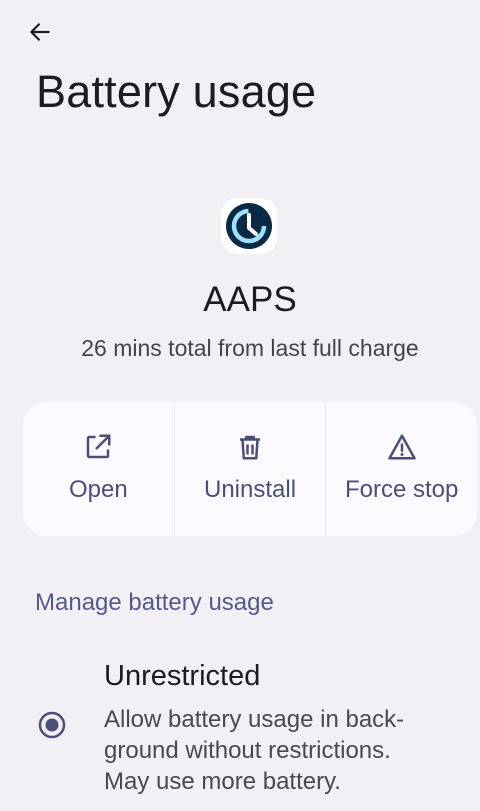 The image size is (480, 811). Describe the element at coordinates (98, 469) in the screenshot. I see `open-button: Open` at that location.